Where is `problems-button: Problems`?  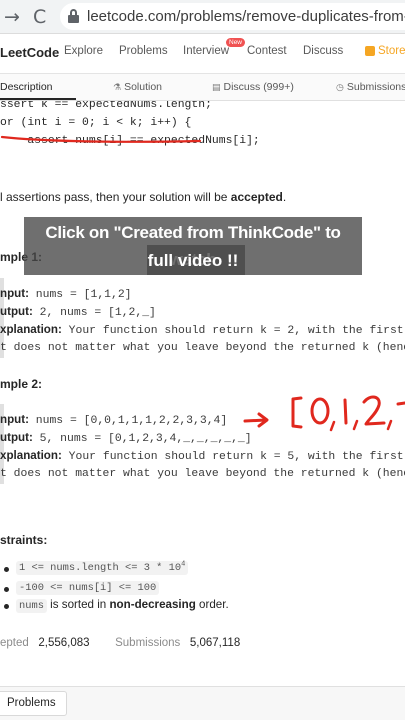
problems-button: Problems is located at coordinates (33, 703).